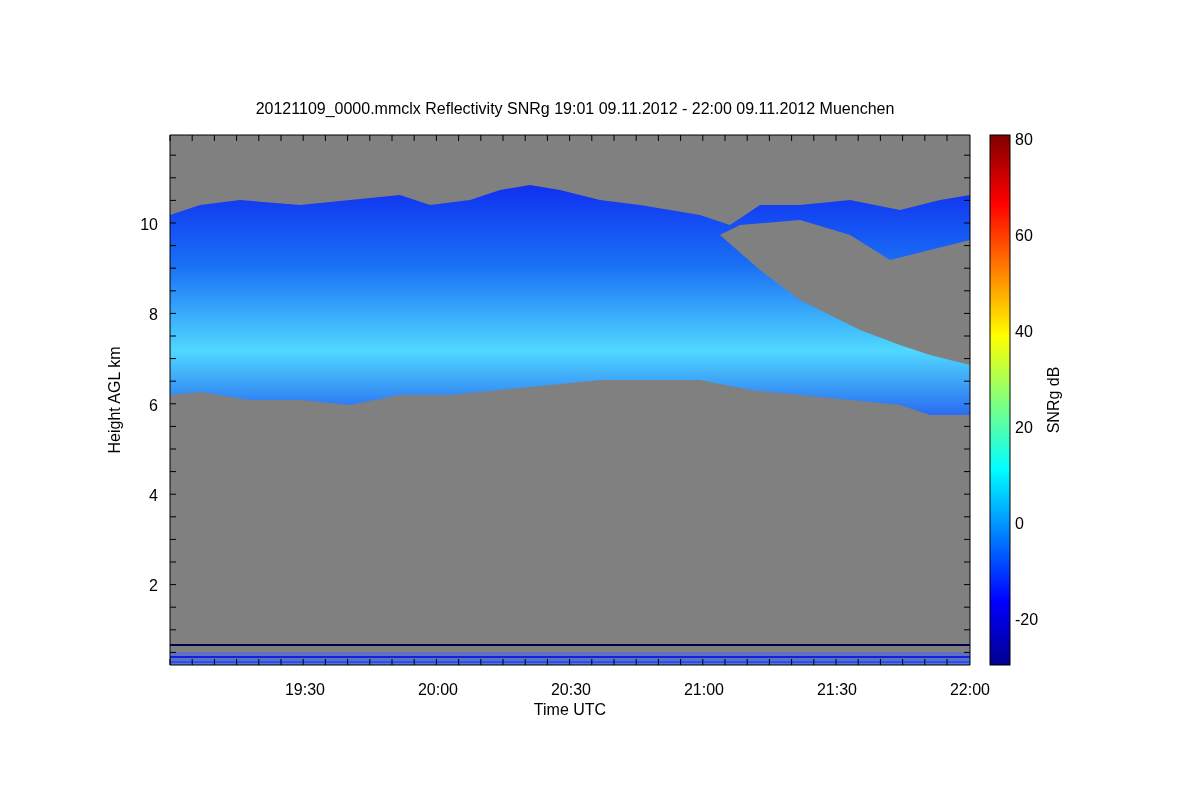 Image resolution: width=1200 pixels, height=800 pixels. Describe the element at coordinates (153, 586) in the screenshot. I see `y-tick-label: 2` at that location.